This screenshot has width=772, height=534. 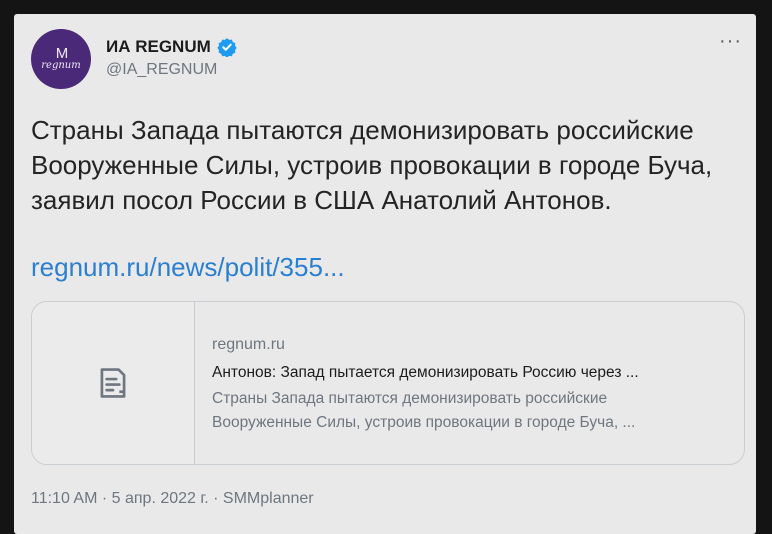 I want to click on document-icon, so click(x=113, y=383).